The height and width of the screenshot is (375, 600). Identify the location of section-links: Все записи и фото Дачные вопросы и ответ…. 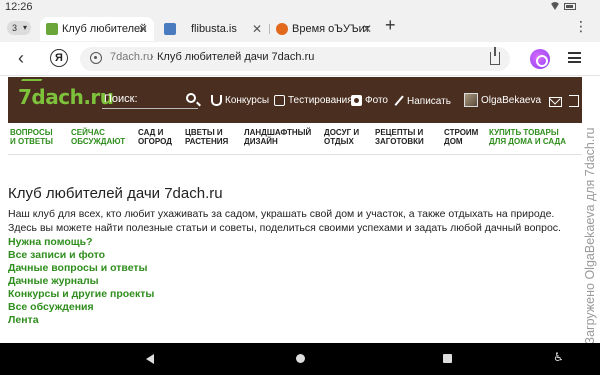
(81, 288).